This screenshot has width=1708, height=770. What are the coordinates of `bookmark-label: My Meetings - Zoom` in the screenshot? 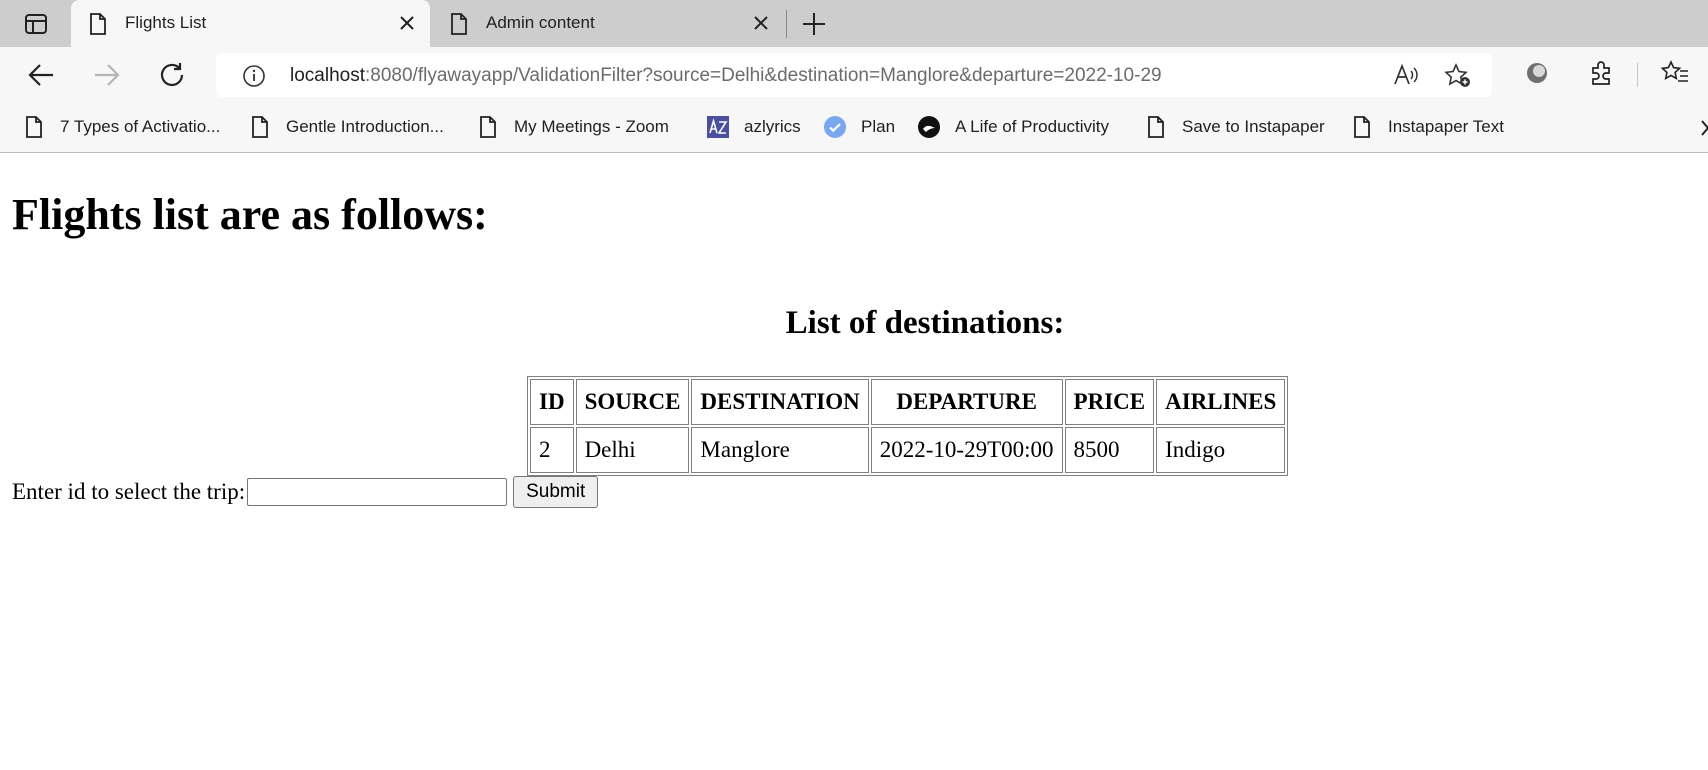 It's located at (591, 126).